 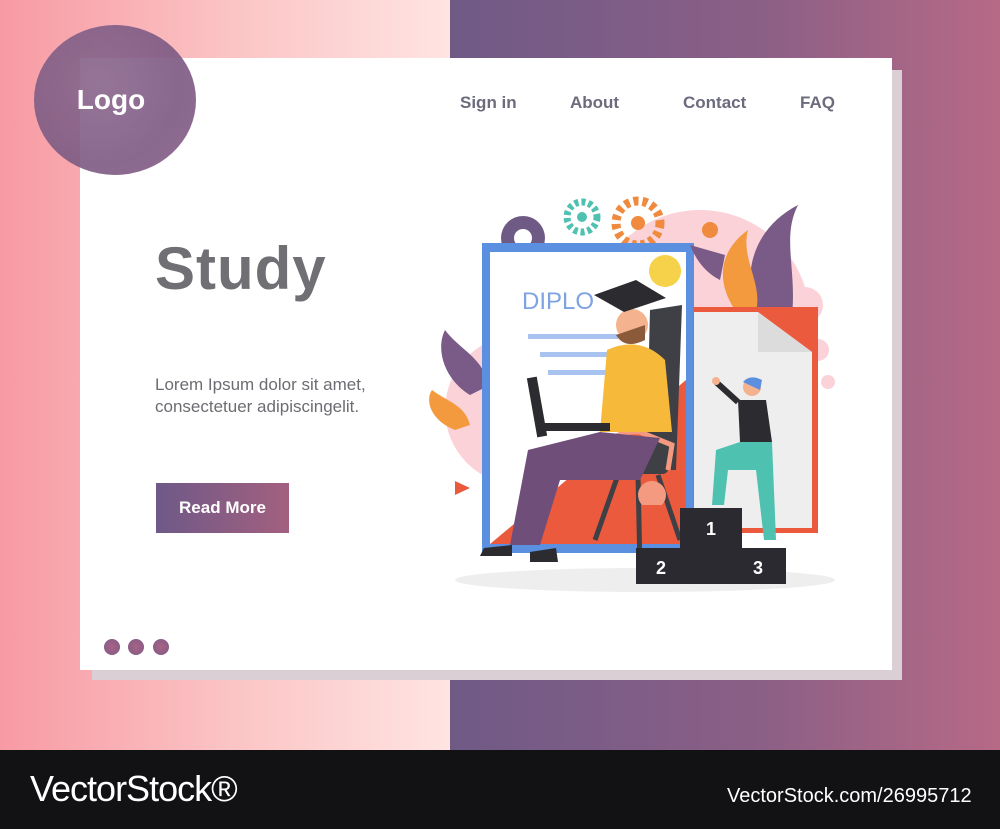 I want to click on logo-text: Logo, so click(x=111, y=99).